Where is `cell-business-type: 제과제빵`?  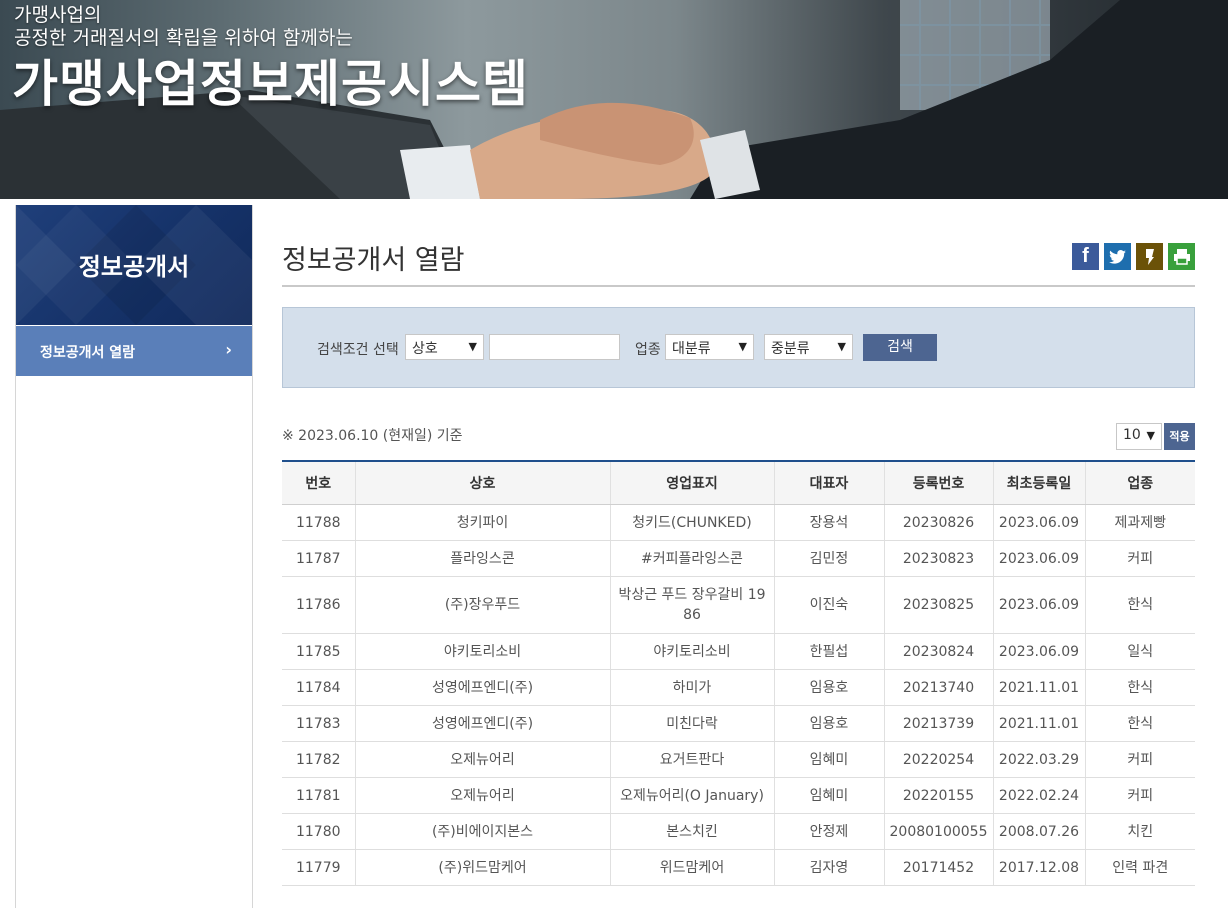 cell-business-type: 제과제빵 is located at coordinates (1139, 522).